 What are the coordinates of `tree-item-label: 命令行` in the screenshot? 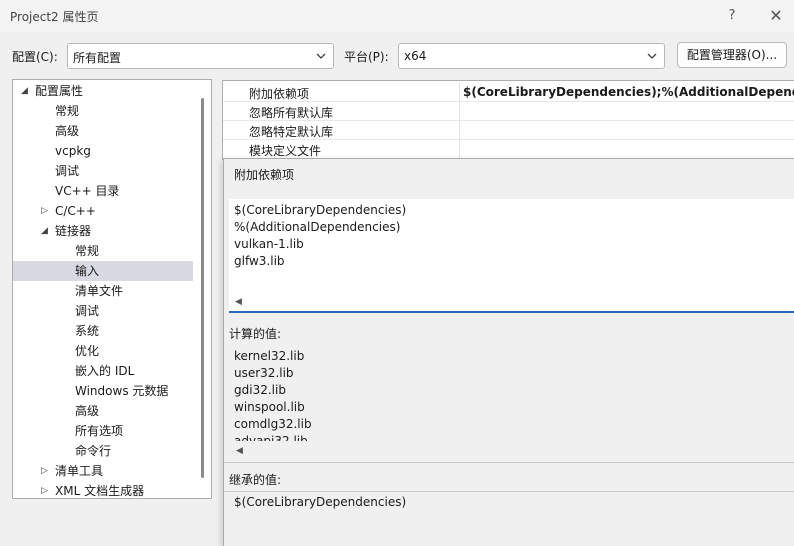 It's located at (93, 451).